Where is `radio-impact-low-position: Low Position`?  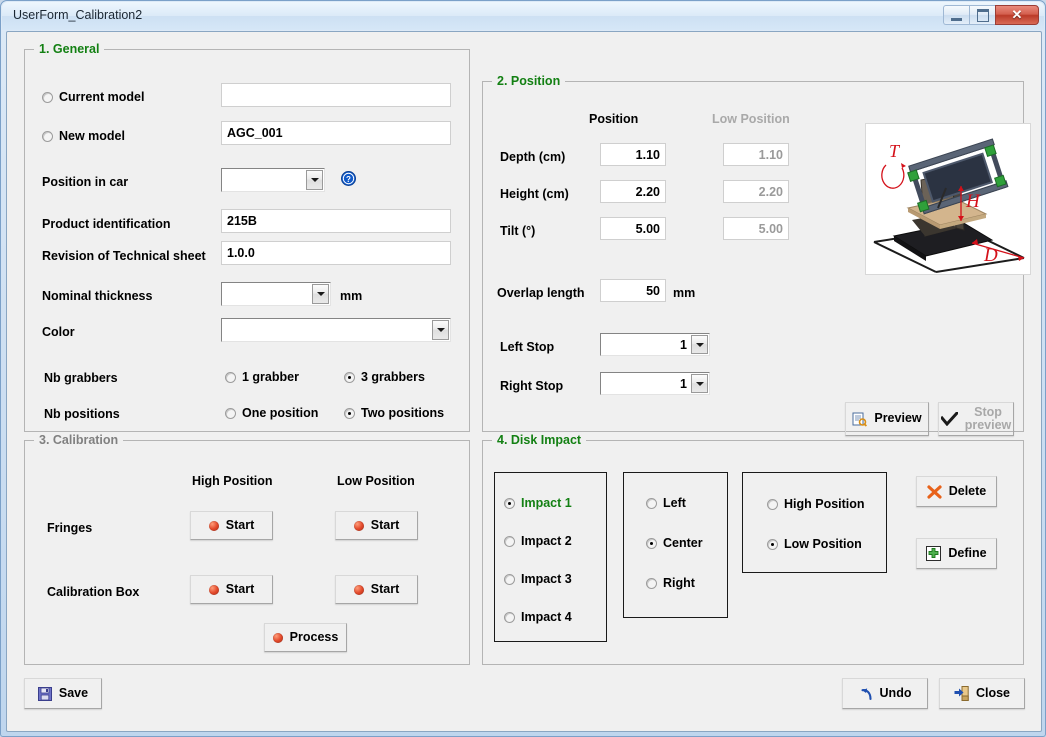 radio-impact-low-position: Low Position is located at coordinates (814, 544).